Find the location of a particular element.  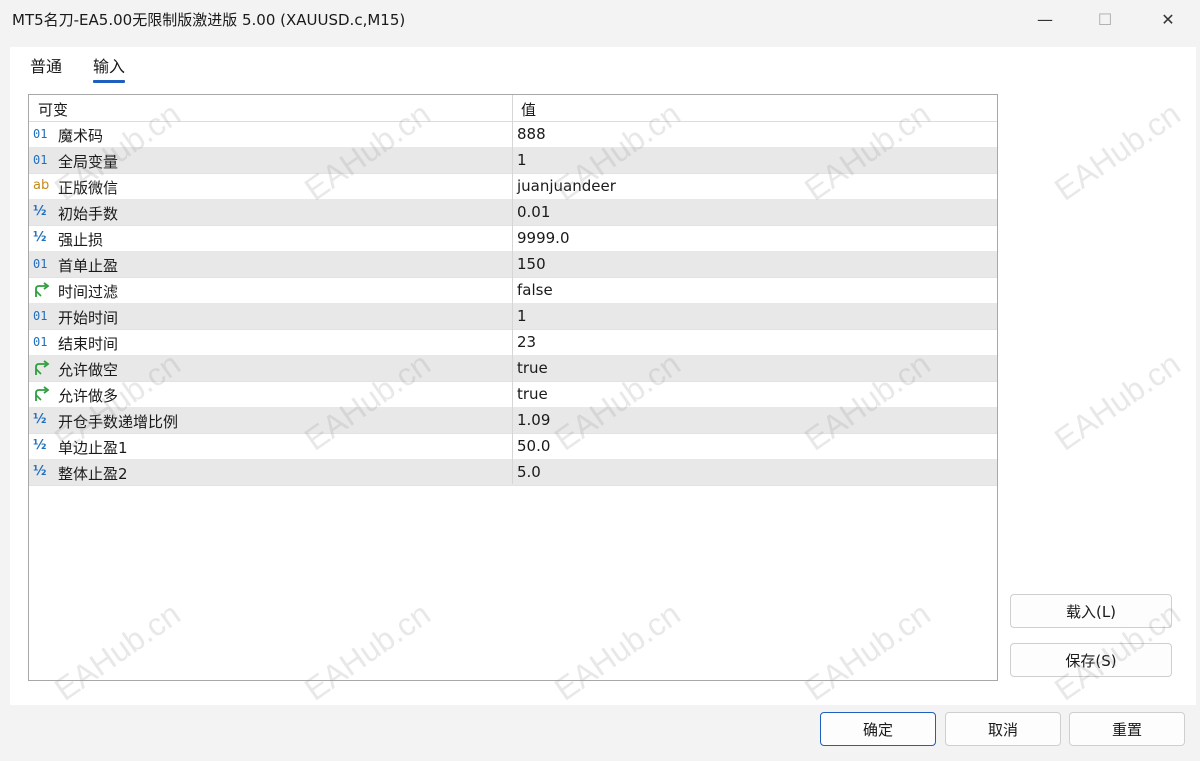

row-variable-name: 整体止盈2 is located at coordinates (93, 474).